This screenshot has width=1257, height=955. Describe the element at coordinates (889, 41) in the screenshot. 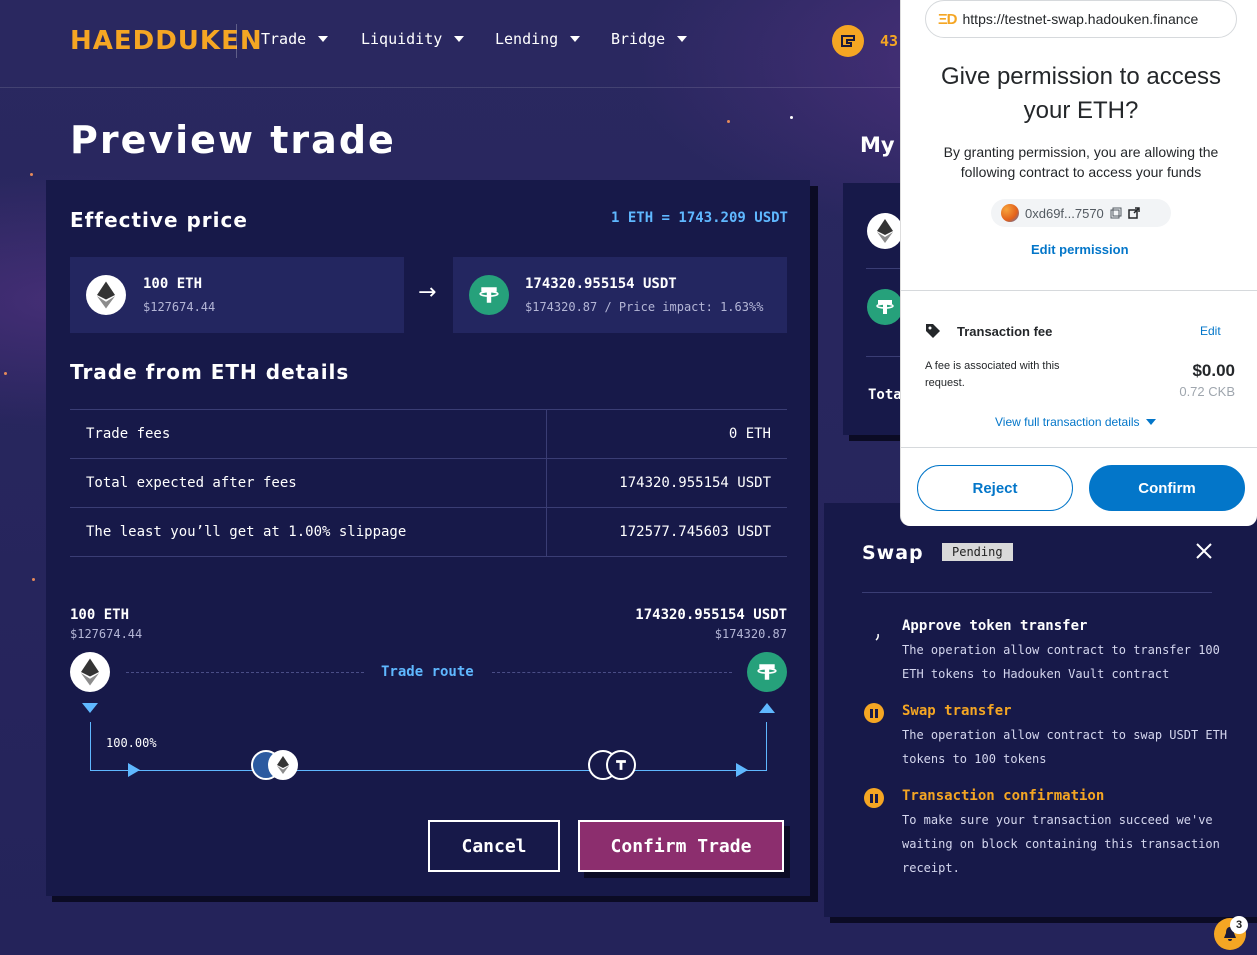

I see `token-balance: 43` at that location.